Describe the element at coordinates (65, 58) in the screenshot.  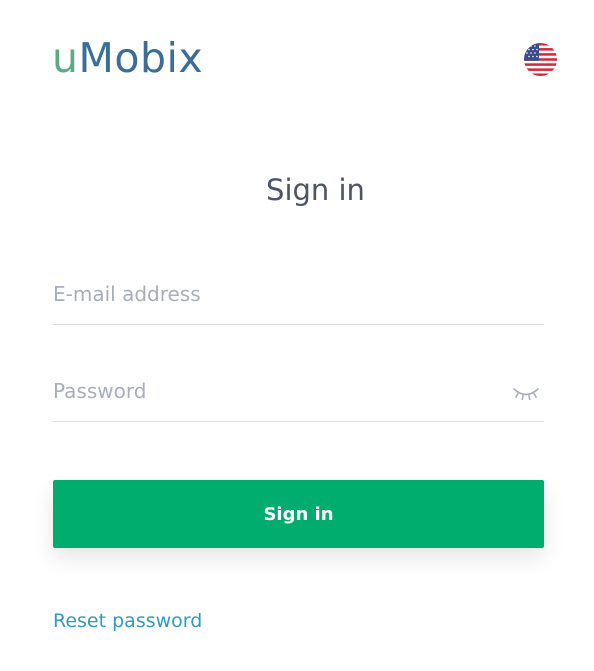
I see `logo-u: u` at that location.